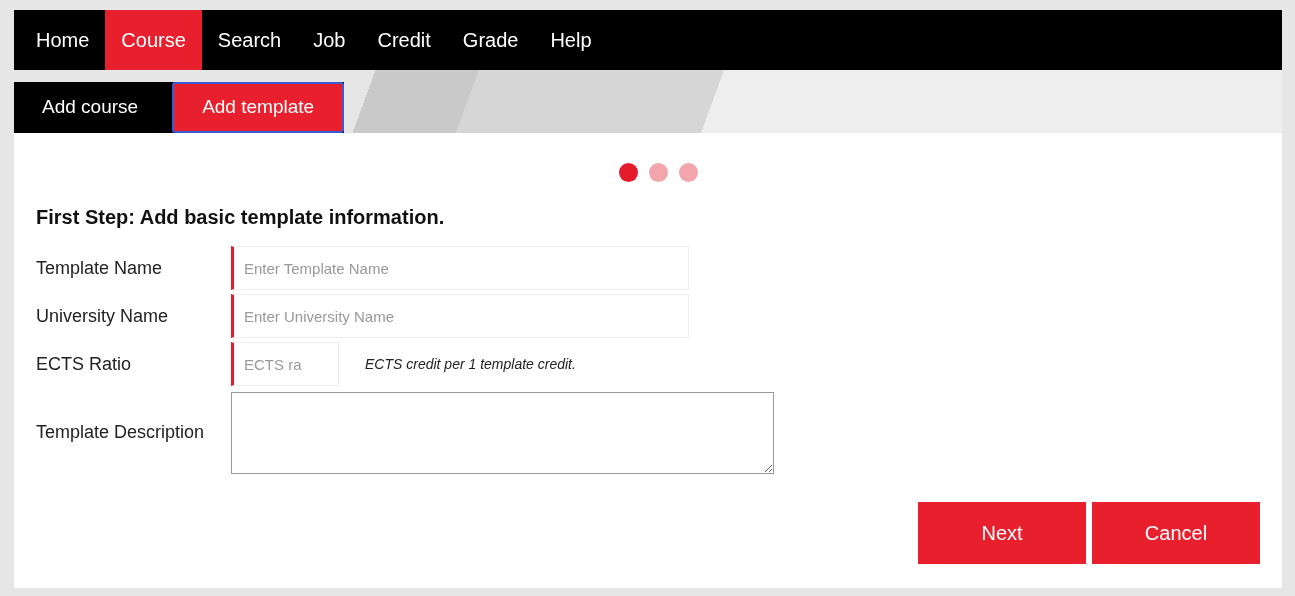 The width and height of the screenshot is (1295, 596). What do you see at coordinates (1176, 533) in the screenshot?
I see `form-button: Cancel` at bounding box center [1176, 533].